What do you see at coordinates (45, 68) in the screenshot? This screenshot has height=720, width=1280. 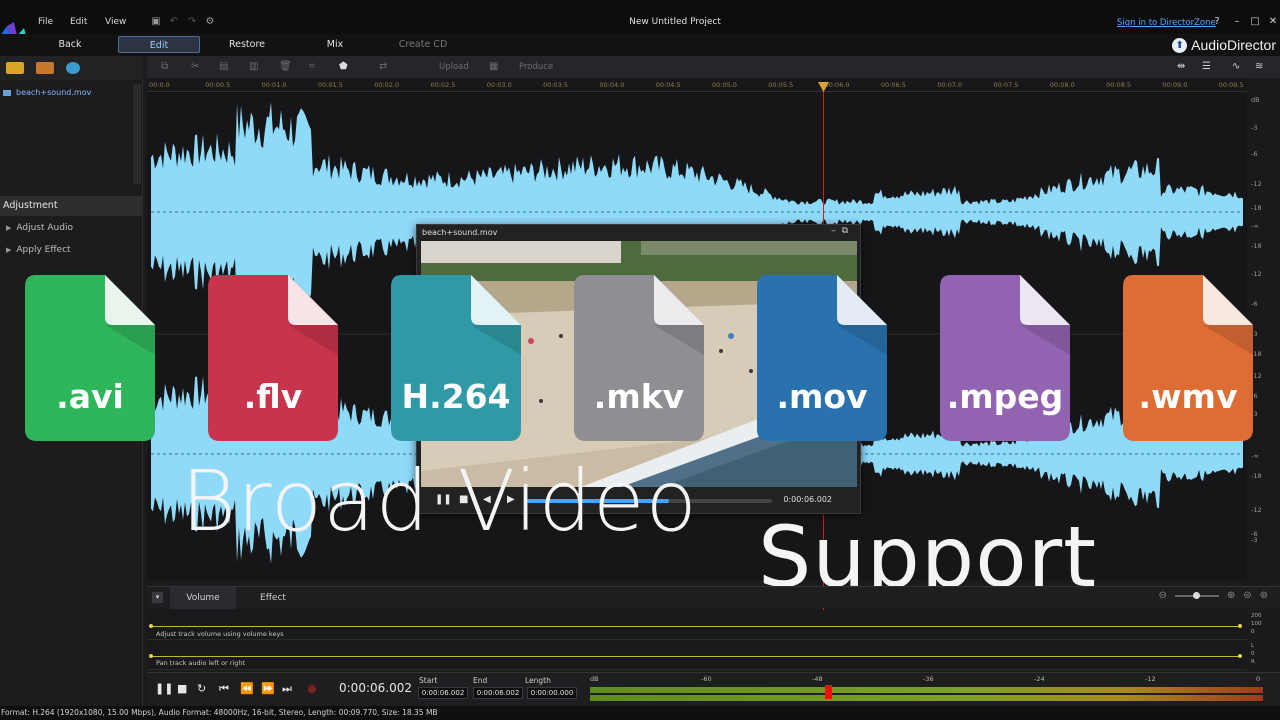 I see `import-media-icon` at bounding box center [45, 68].